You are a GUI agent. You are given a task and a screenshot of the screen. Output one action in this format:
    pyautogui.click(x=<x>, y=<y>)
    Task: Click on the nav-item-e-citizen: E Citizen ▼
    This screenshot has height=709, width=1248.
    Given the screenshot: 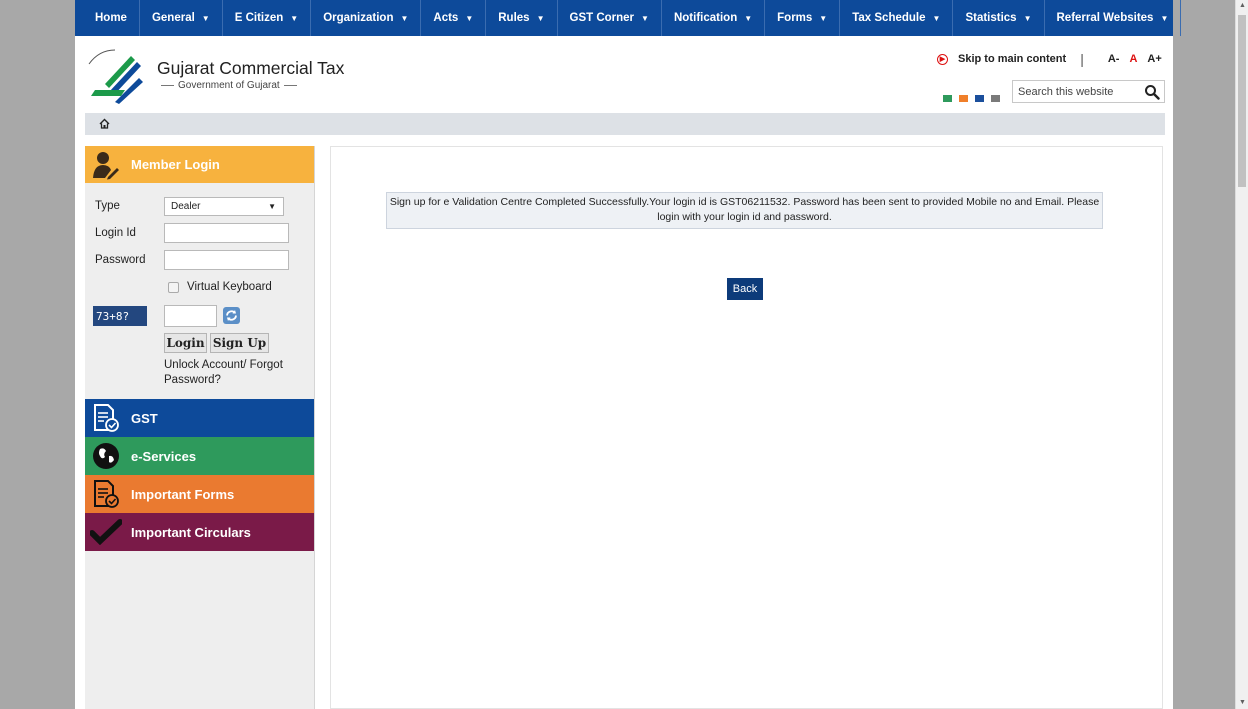 What is the action you would take?
    pyautogui.click(x=267, y=18)
    